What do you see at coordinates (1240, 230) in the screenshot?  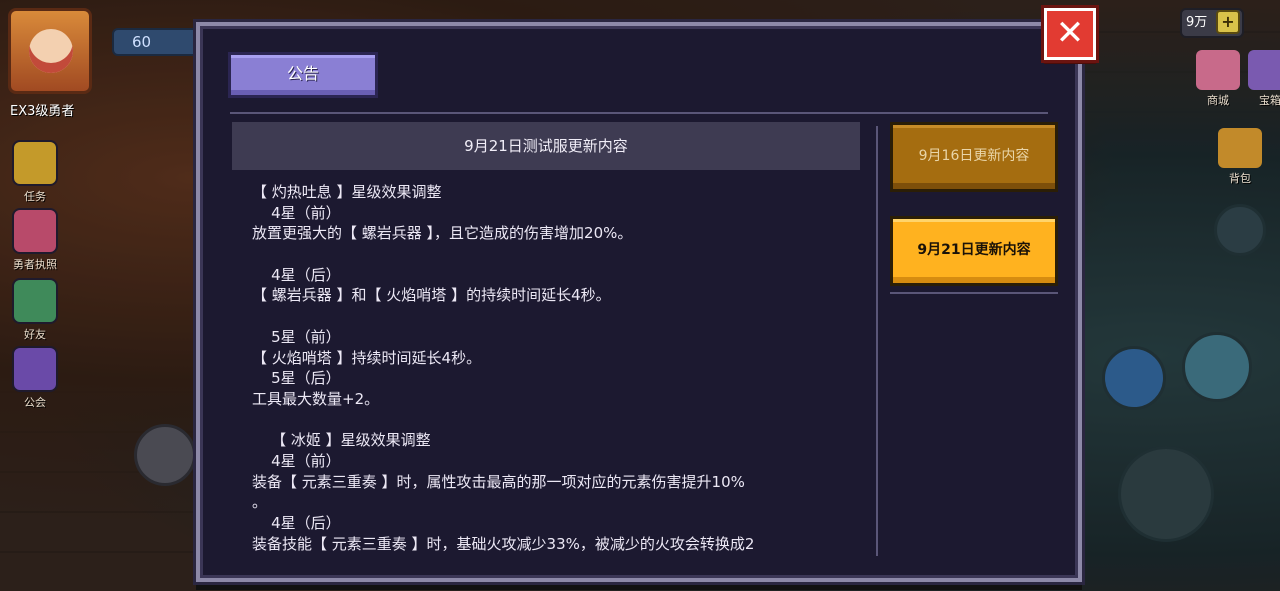 I see `menu-grid-button` at bounding box center [1240, 230].